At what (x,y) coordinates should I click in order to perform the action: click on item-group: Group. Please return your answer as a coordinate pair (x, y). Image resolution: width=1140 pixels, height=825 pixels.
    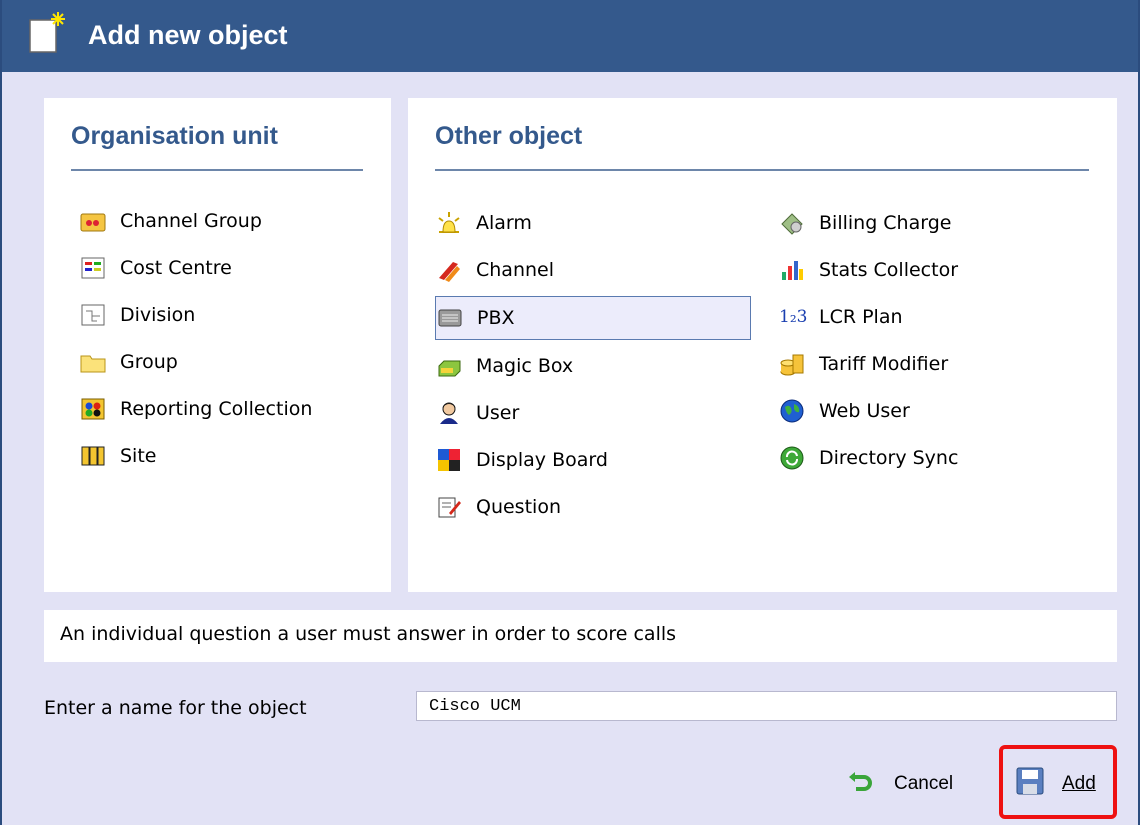
    Looking at the image, I should click on (129, 362).